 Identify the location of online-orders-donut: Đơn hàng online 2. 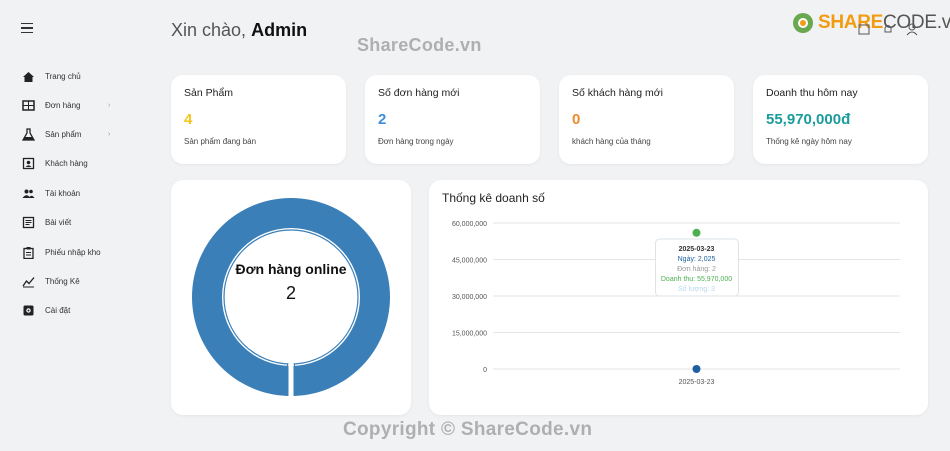
(291, 298).